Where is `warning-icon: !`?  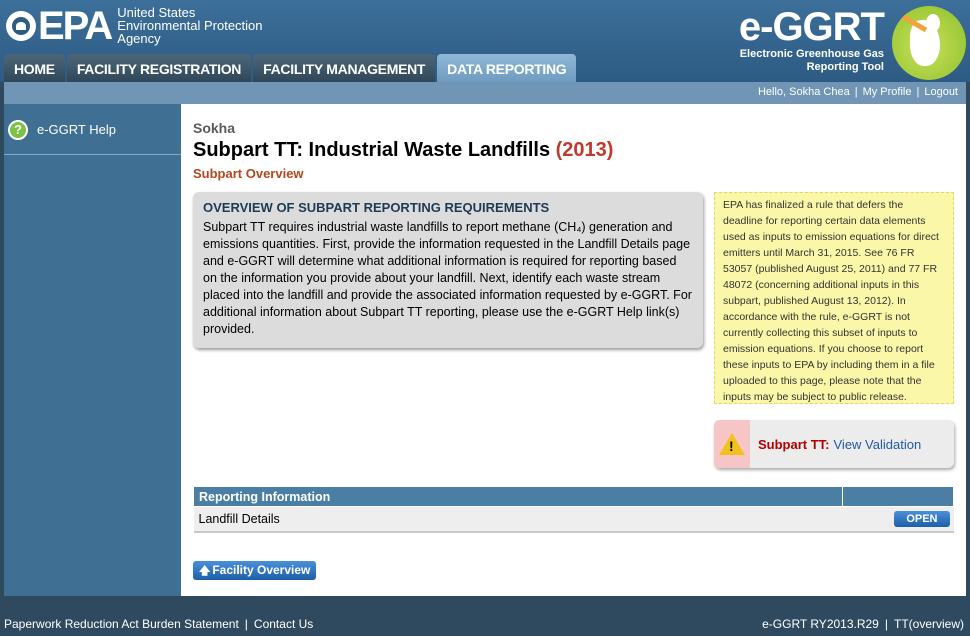 warning-icon: ! is located at coordinates (732, 444).